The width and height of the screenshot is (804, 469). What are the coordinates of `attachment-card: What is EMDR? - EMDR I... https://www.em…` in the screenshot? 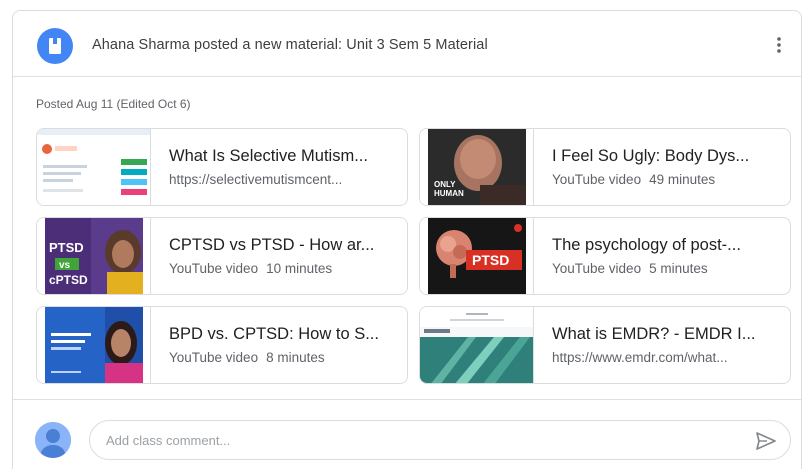 It's located at (605, 345).